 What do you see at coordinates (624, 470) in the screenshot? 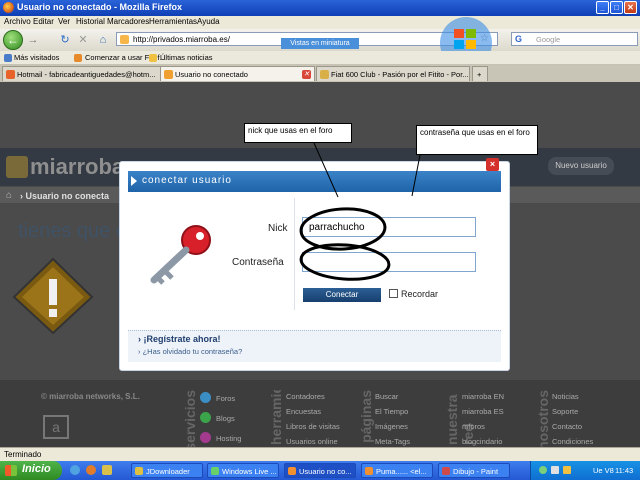
I see `clock: 11:43` at bounding box center [624, 470].